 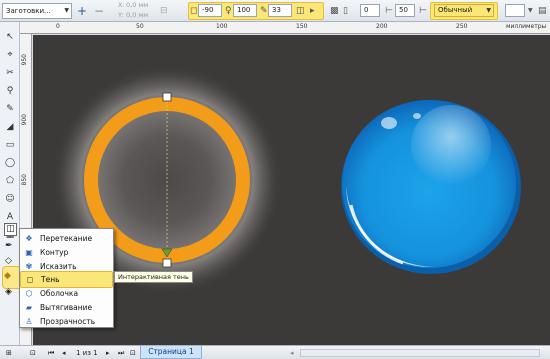 What do you see at coordinates (542, 11) in the screenshot?
I see `copy-shadow-icon: ▤` at bounding box center [542, 11].